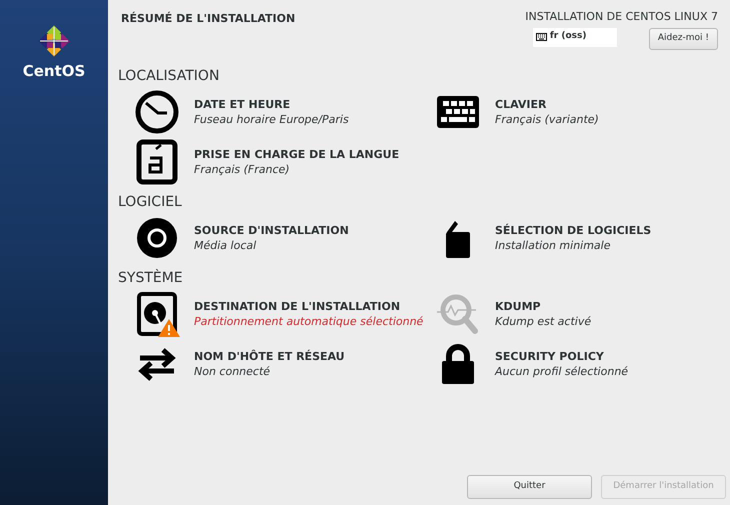 The height and width of the screenshot is (505, 730). What do you see at coordinates (309, 321) in the screenshot?
I see `spoke-status: Partitionnement automatique sélectionné` at bounding box center [309, 321].